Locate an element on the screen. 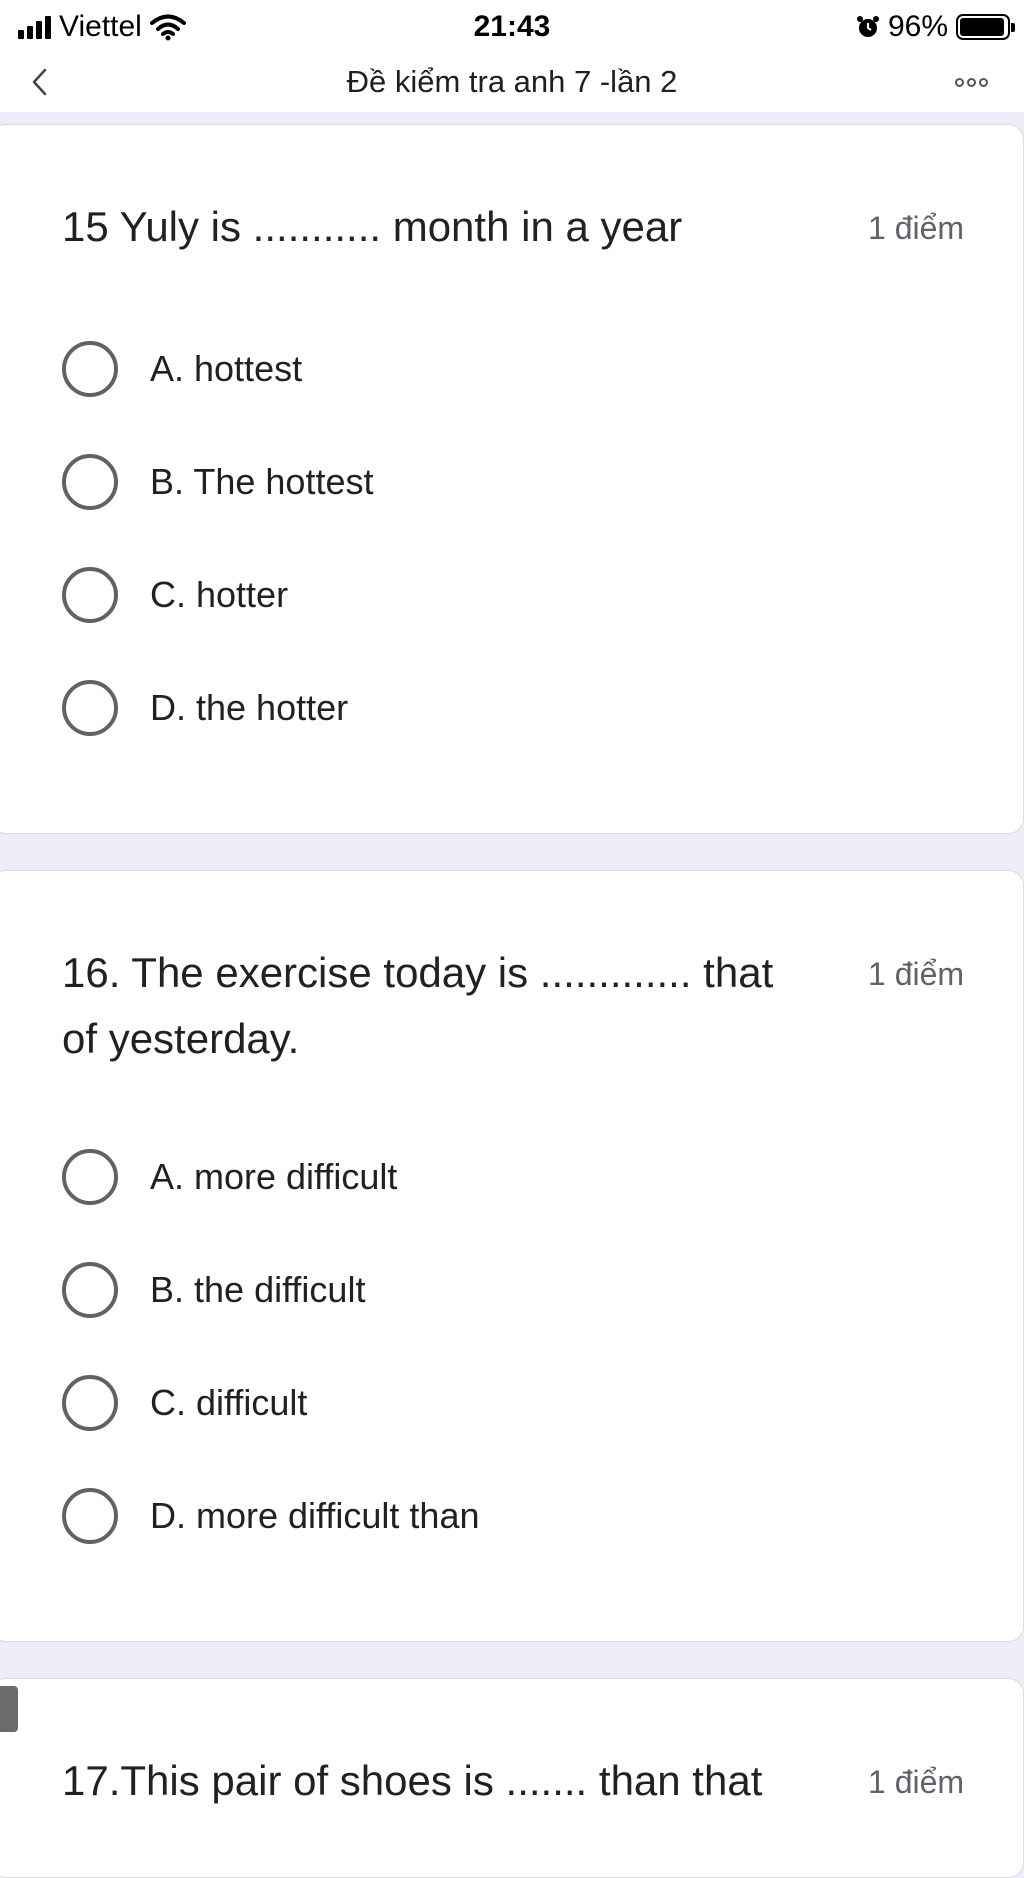  answer-option: C. hotter is located at coordinates (175, 595).